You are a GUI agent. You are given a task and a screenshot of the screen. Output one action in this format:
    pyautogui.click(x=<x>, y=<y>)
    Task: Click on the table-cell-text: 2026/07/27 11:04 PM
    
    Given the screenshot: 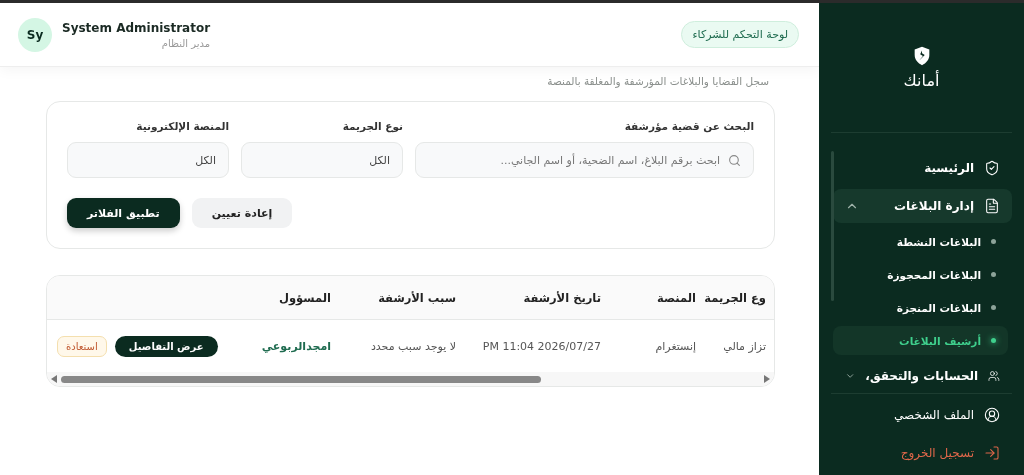 What is the action you would take?
    pyautogui.click(x=541, y=346)
    